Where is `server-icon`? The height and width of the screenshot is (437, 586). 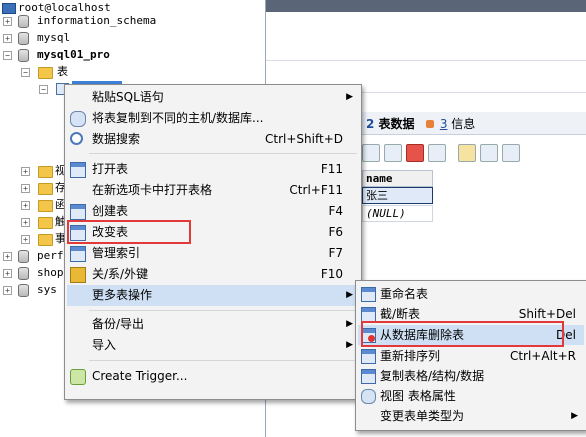
server-icon is located at coordinates (9, 8).